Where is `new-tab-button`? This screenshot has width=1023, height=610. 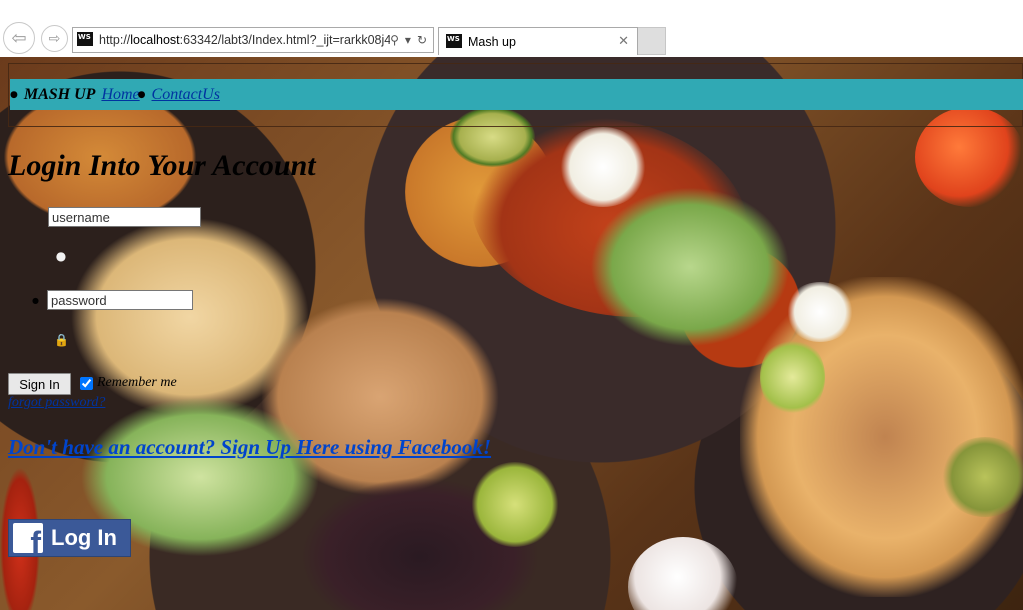 new-tab-button is located at coordinates (652, 41).